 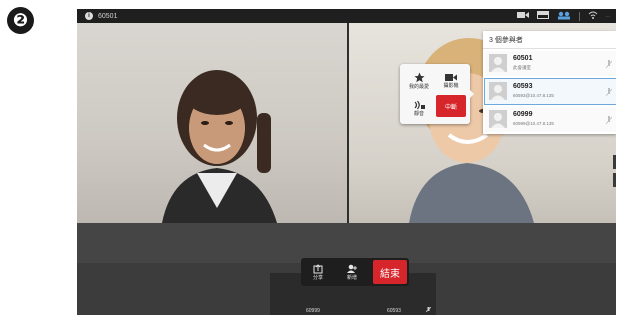 What do you see at coordinates (550, 119) in the screenshot?
I see `participant-row: 60999 60999@10.47.8.135` at bounding box center [550, 119].